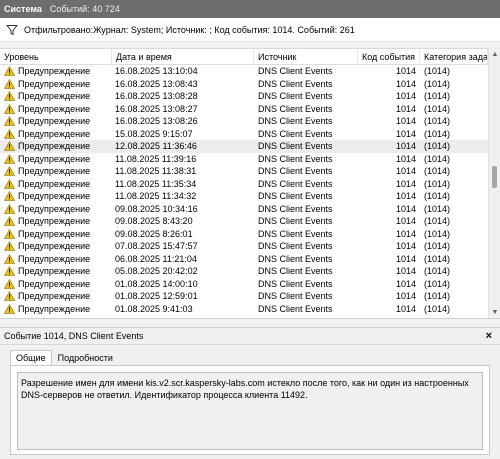  I want to click on date-cell: 11.08.2025 11:35:34, so click(156, 183).